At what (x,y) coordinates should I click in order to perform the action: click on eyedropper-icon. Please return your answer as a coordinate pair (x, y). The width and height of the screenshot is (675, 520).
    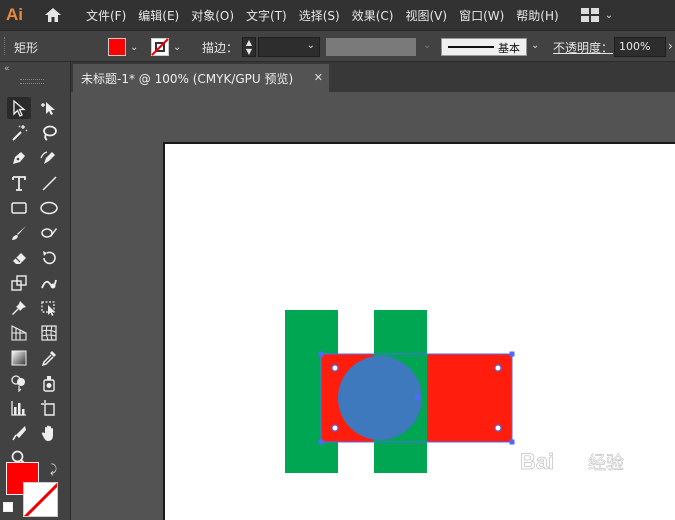
    Looking at the image, I should click on (48, 359).